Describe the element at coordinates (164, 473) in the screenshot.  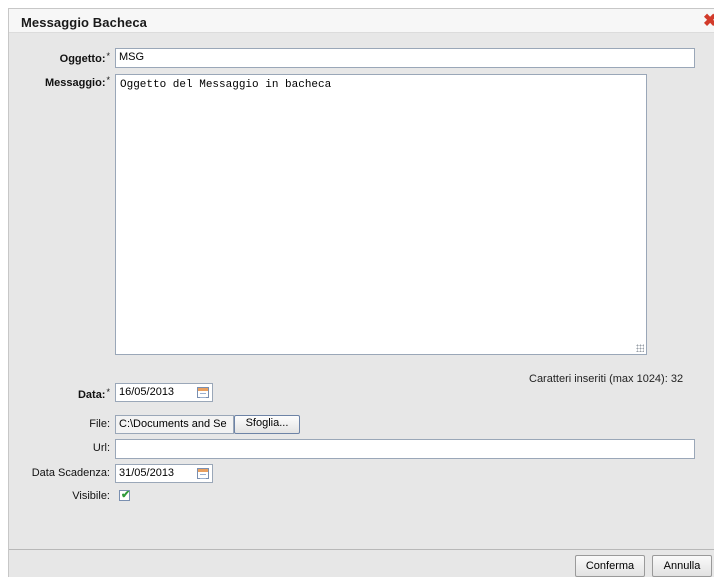
I see `data-scadenza-field: 31/05/2013` at that location.